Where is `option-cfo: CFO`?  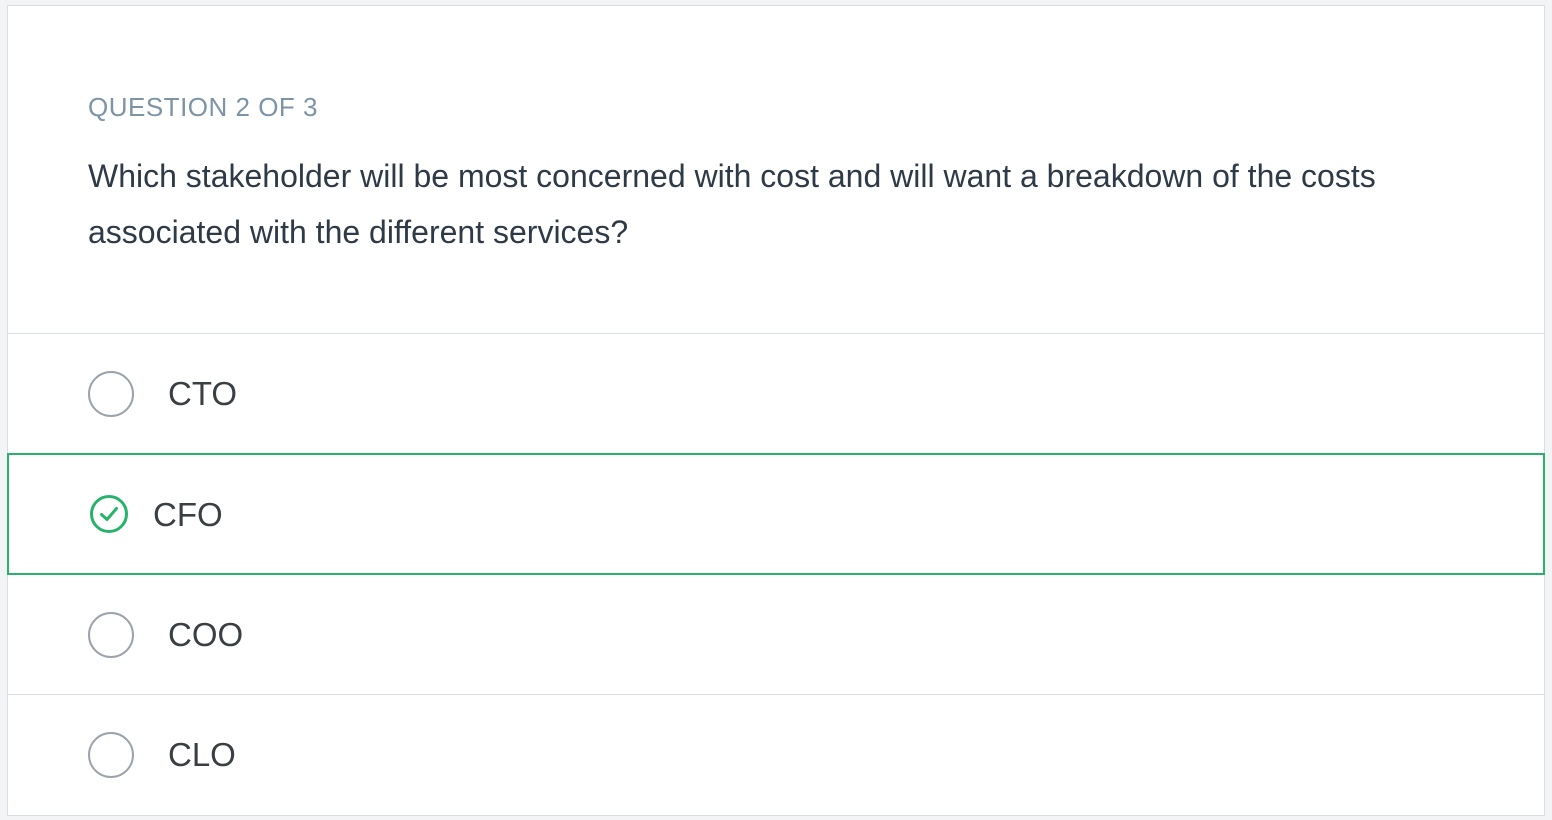 option-cfo: CFO is located at coordinates (776, 514).